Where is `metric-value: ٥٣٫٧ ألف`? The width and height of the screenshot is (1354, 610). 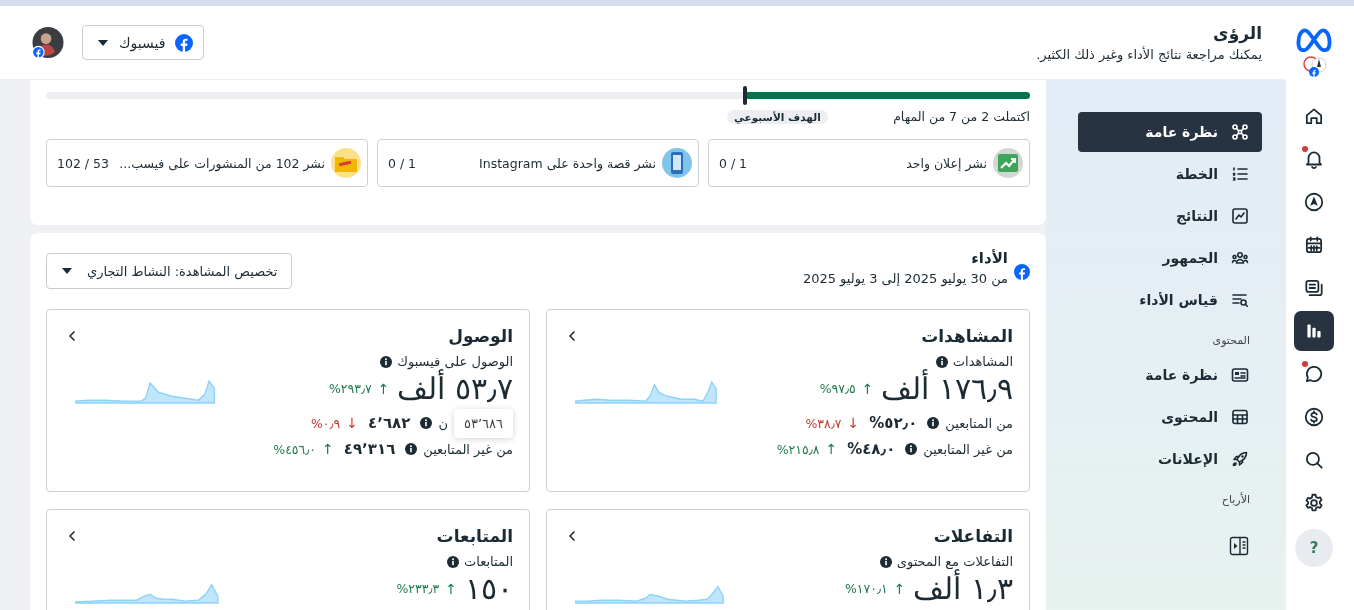
metric-value: ٥٣٫٧ ألف is located at coordinates (455, 388).